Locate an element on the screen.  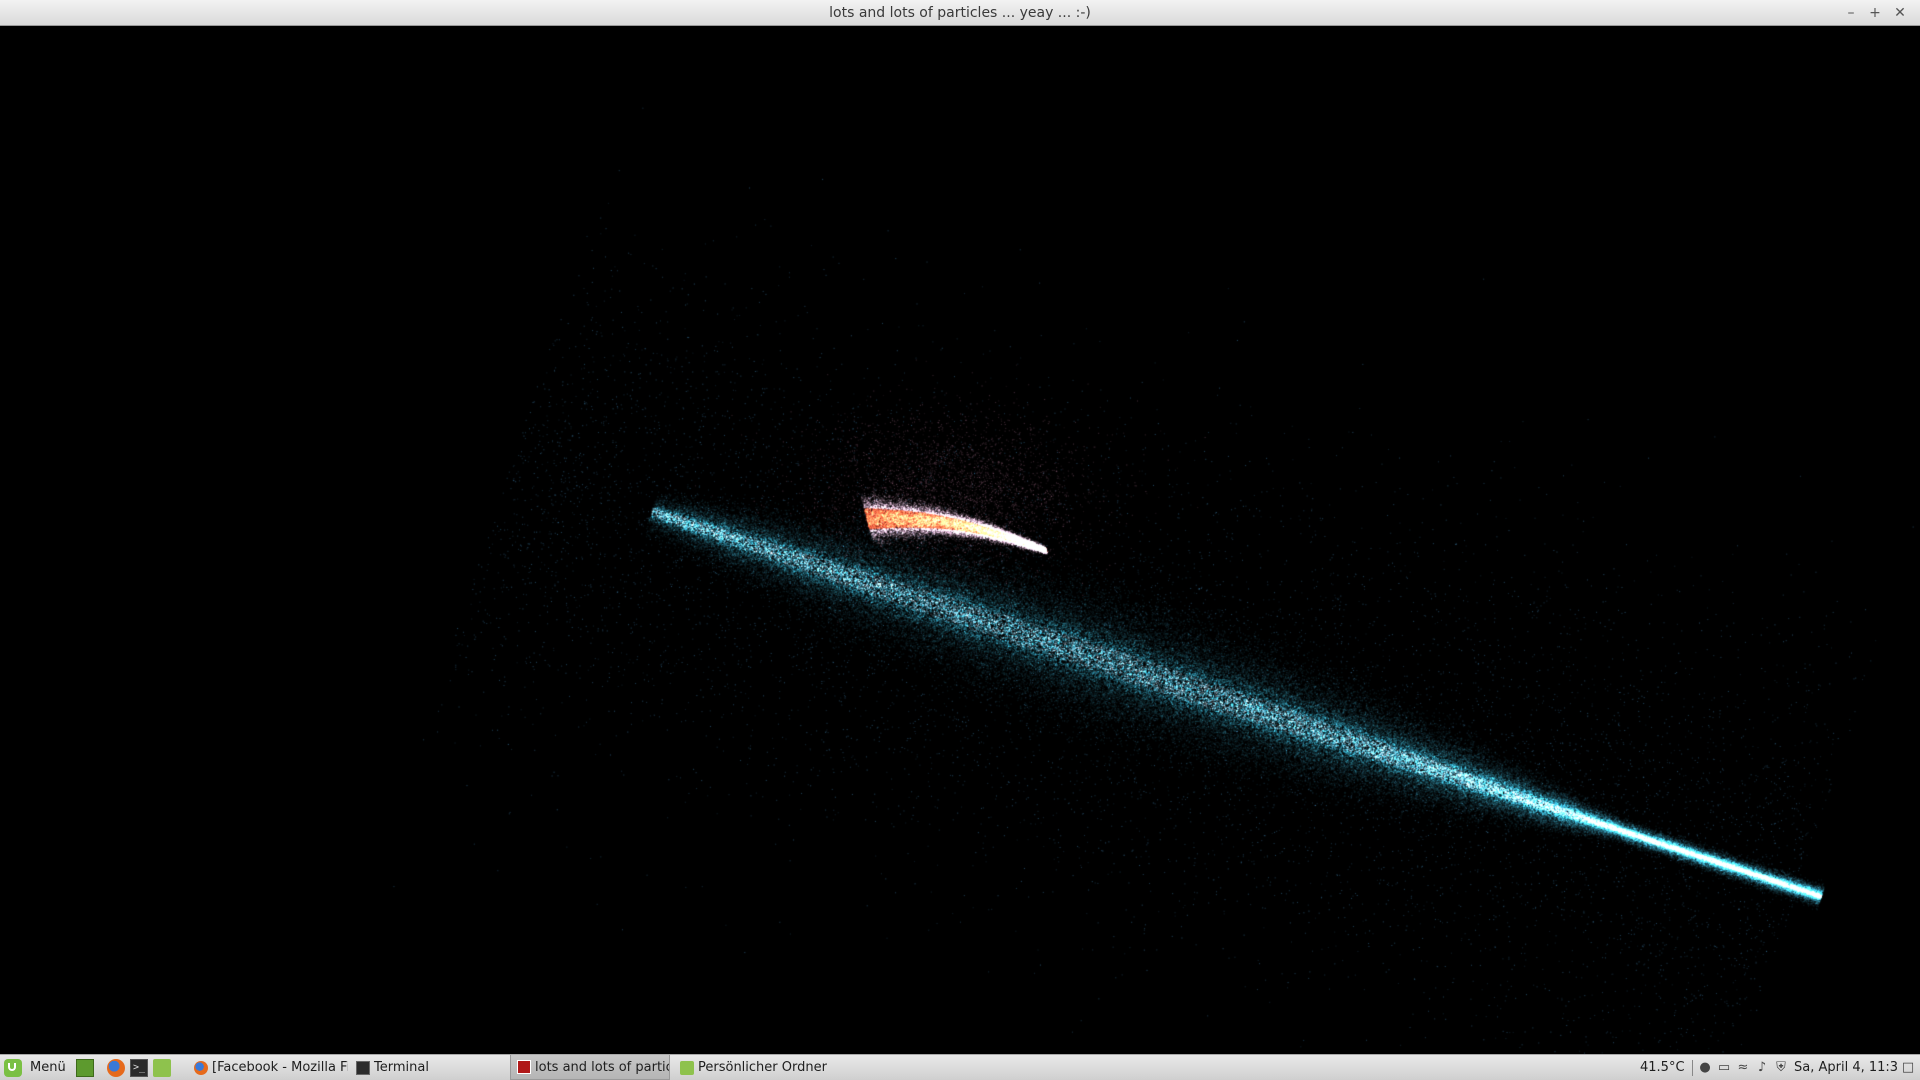
folder-icon is located at coordinates (687, 1067).